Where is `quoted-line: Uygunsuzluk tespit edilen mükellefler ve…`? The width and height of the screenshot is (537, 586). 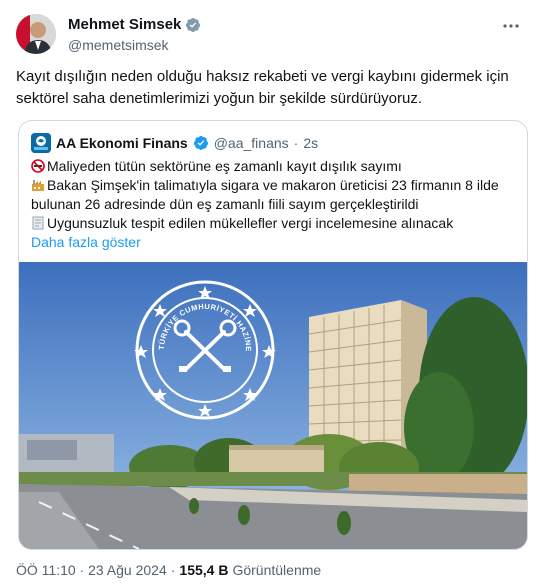
quoted-line: Uygunsuzluk tespit edilen mükellefler ve… is located at coordinates (271, 223).